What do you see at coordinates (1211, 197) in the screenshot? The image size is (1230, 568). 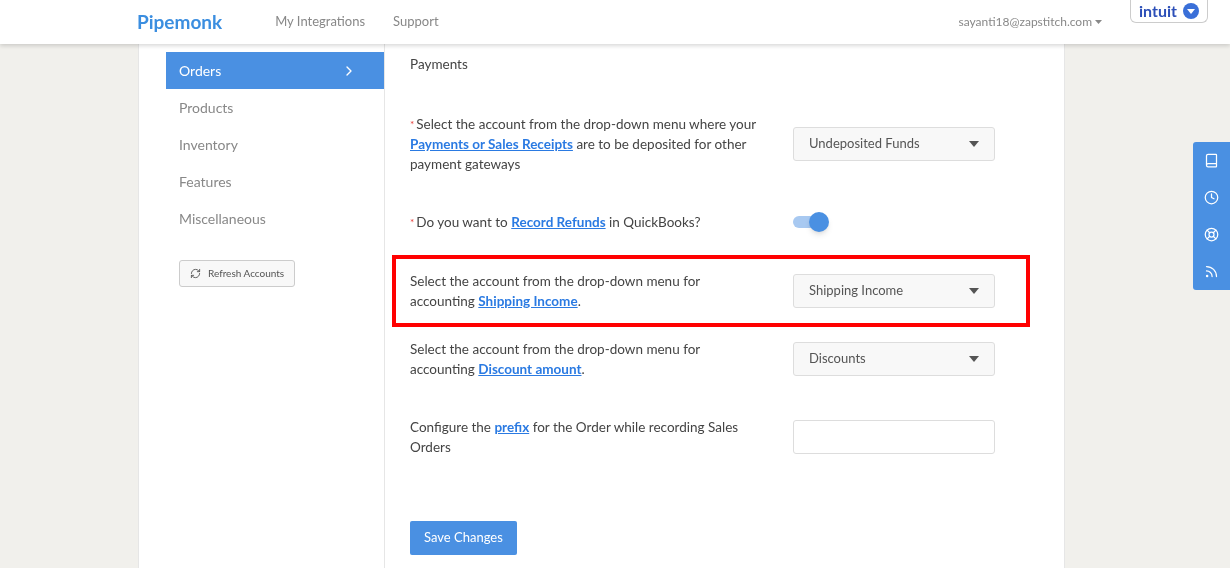 I see `clock-icon` at bounding box center [1211, 197].